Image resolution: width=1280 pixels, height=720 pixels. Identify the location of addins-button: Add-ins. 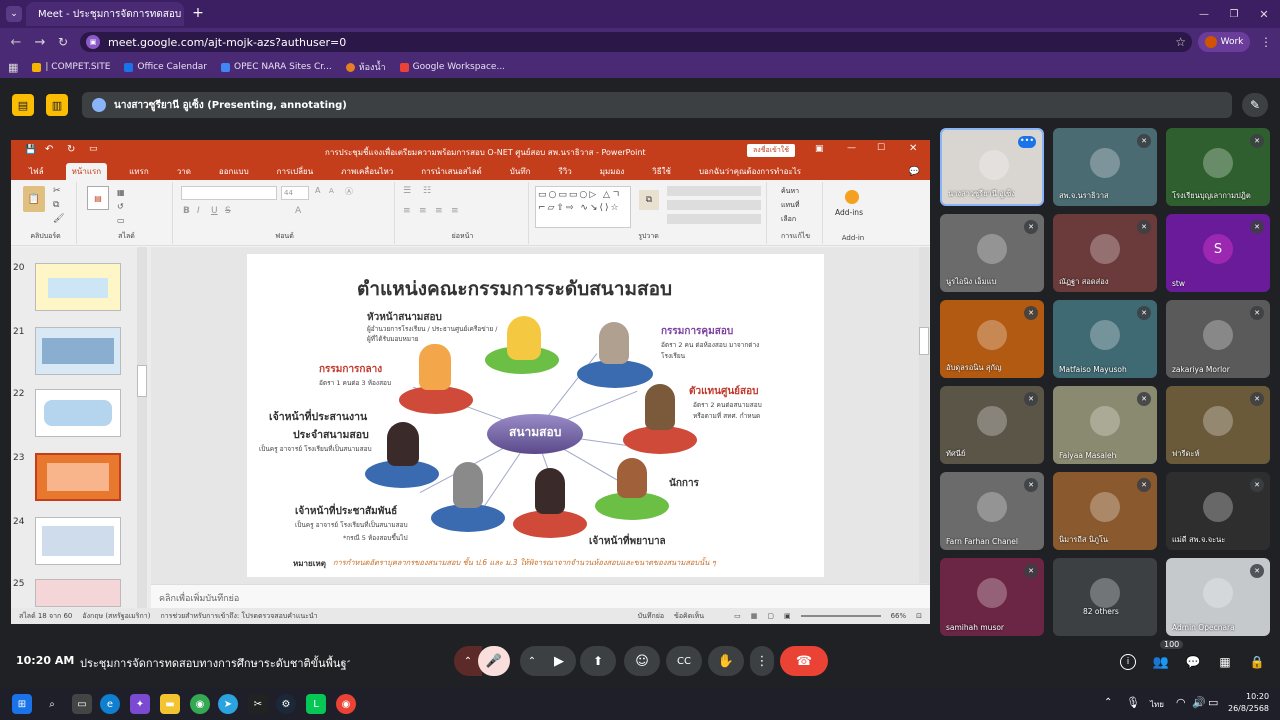
(849, 212).